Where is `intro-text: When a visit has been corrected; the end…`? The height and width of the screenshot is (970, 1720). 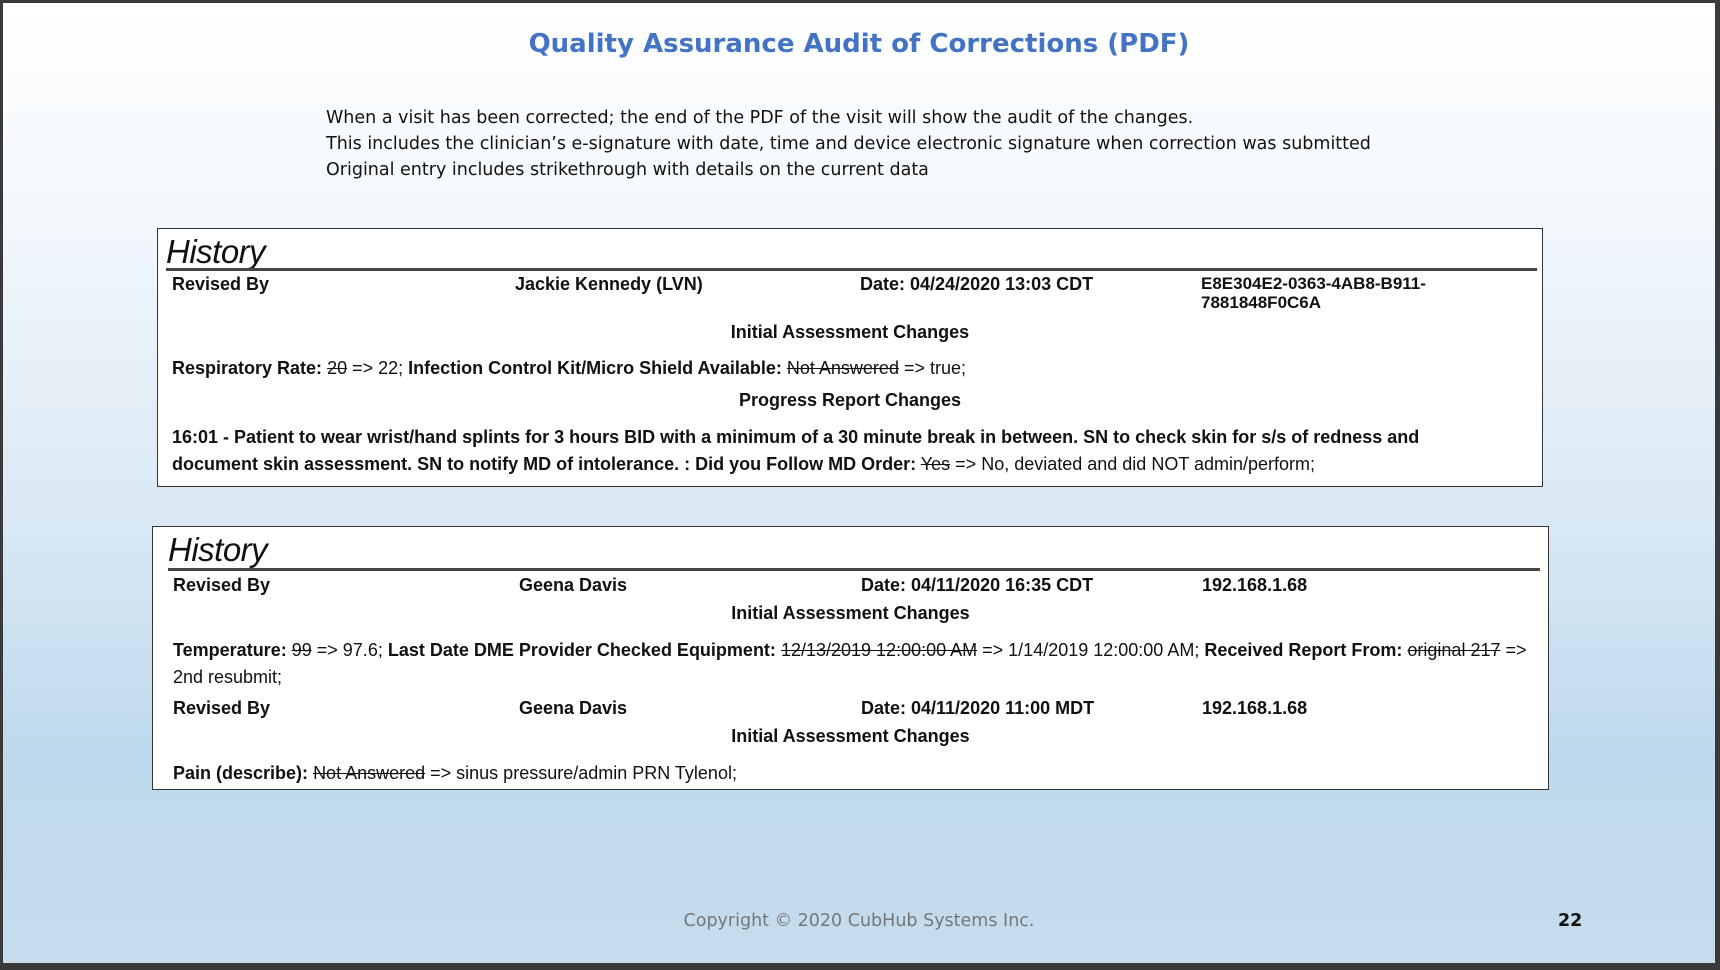 intro-text: When a visit has been corrected; the end… is located at coordinates (901, 144).